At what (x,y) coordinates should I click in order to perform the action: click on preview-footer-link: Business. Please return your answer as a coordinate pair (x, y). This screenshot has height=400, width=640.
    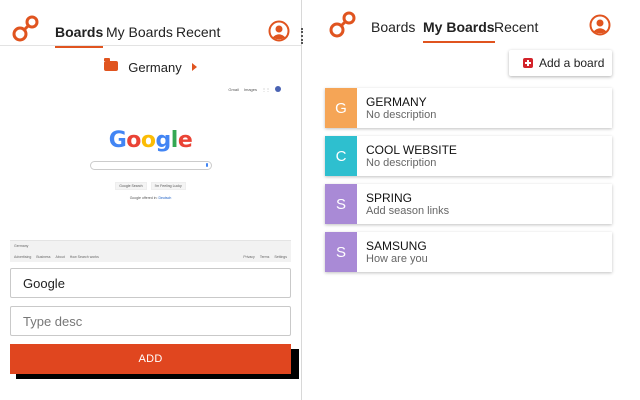
    Looking at the image, I should click on (43, 257).